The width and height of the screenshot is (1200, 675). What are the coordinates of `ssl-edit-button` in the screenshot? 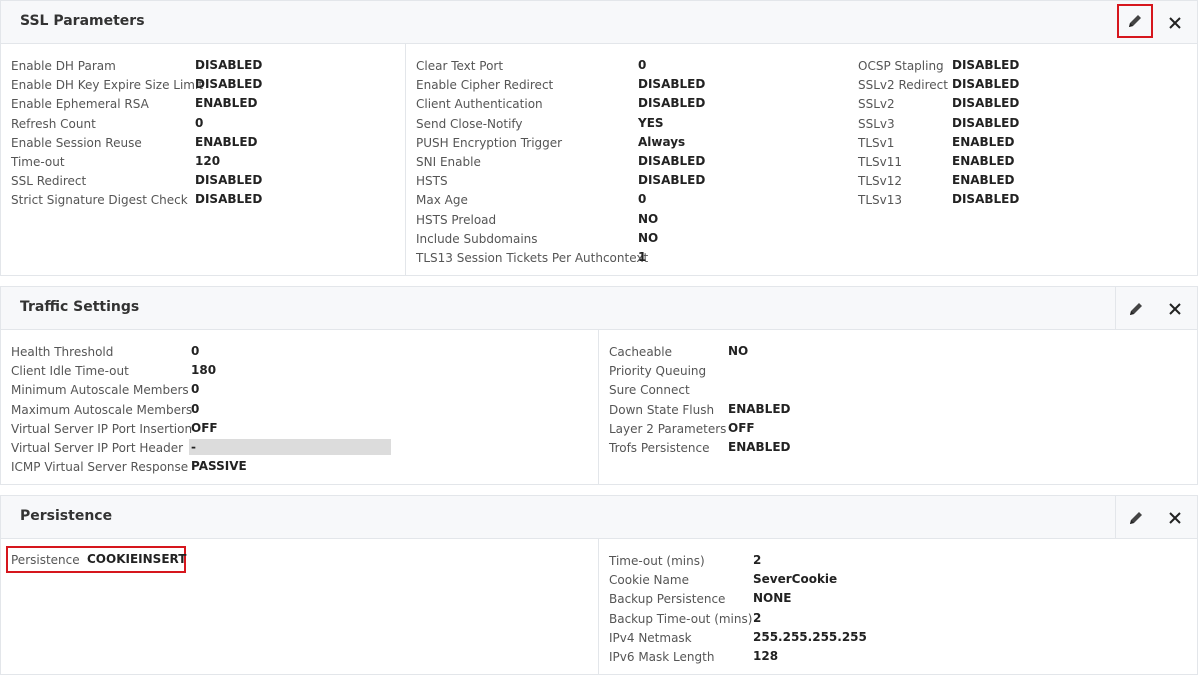 It's located at (1135, 21).